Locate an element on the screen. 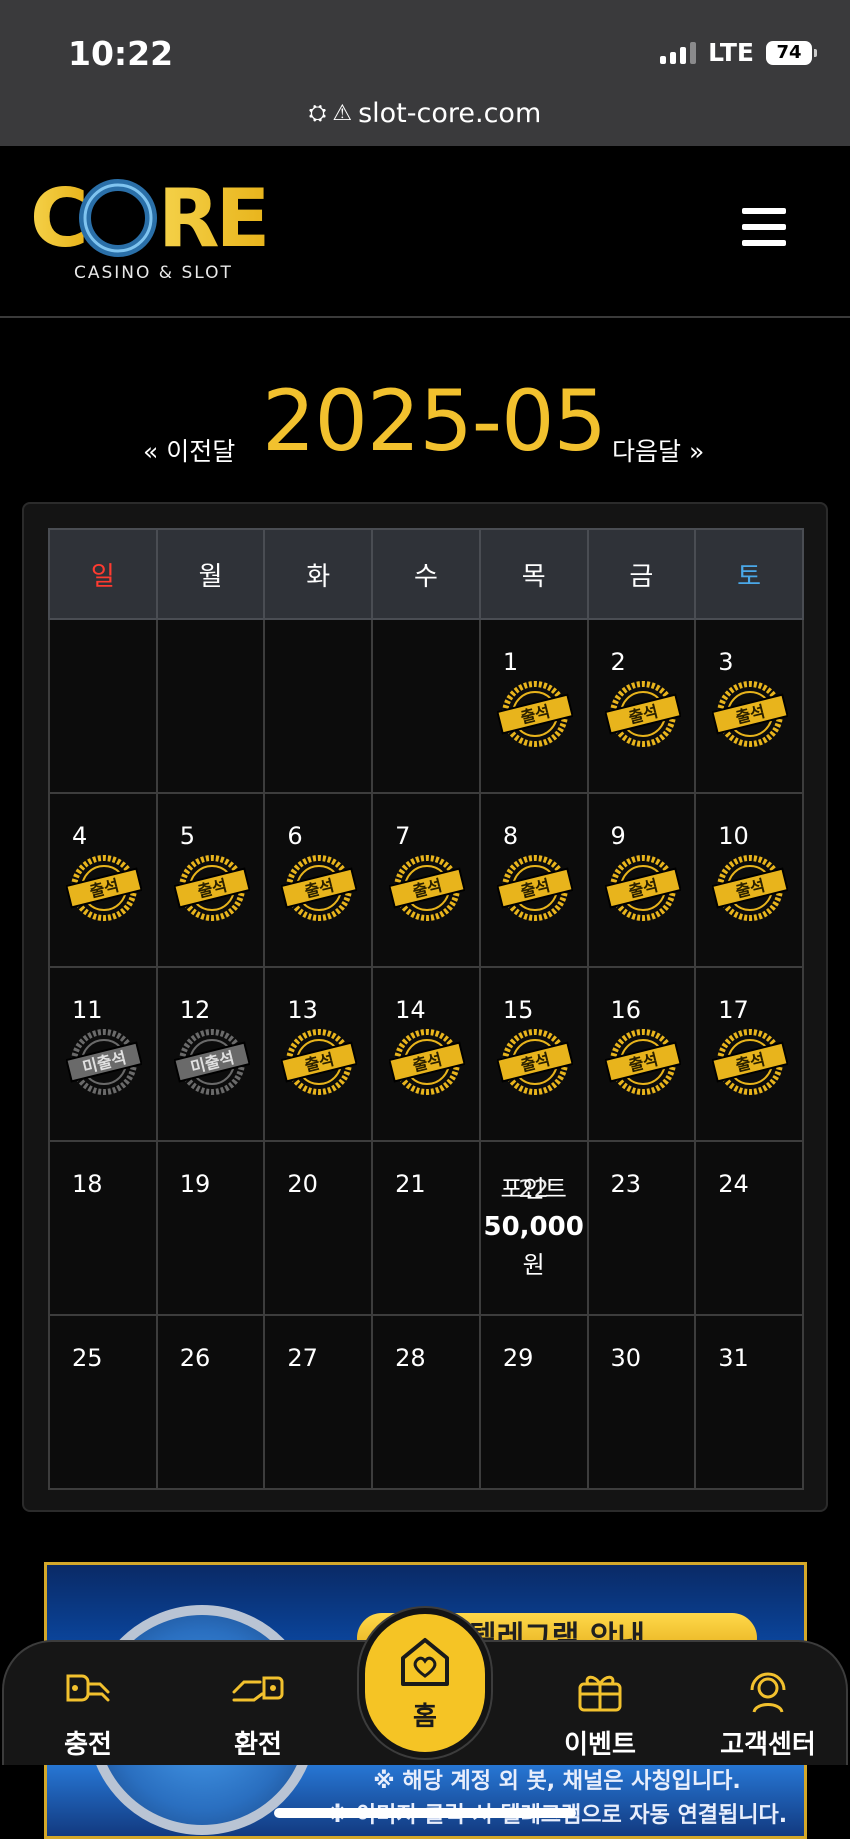 The image size is (850, 1839). browser-chrome: 10:22 LTE 74 ⛭ ⚠ slot-core.com is located at coordinates (425, 73).